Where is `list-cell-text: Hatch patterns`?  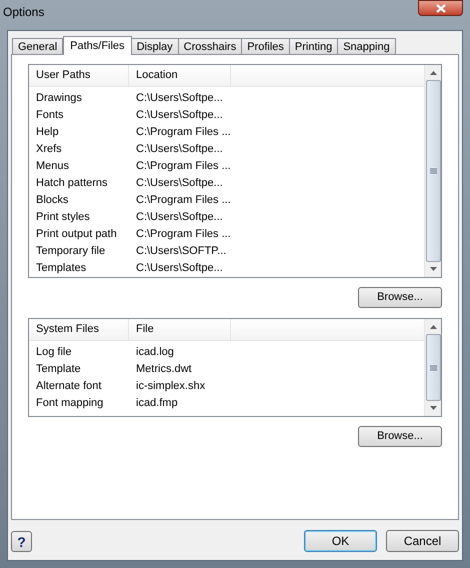 list-cell-text: Hatch patterns is located at coordinates (72, 184).